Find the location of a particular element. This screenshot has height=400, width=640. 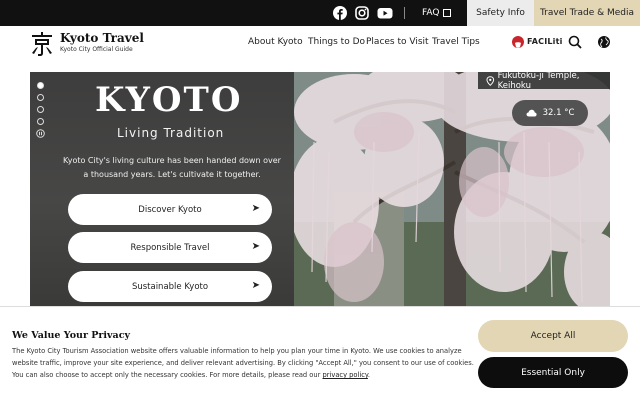

cookie-text-end: . is located at coordinates (369, 375).